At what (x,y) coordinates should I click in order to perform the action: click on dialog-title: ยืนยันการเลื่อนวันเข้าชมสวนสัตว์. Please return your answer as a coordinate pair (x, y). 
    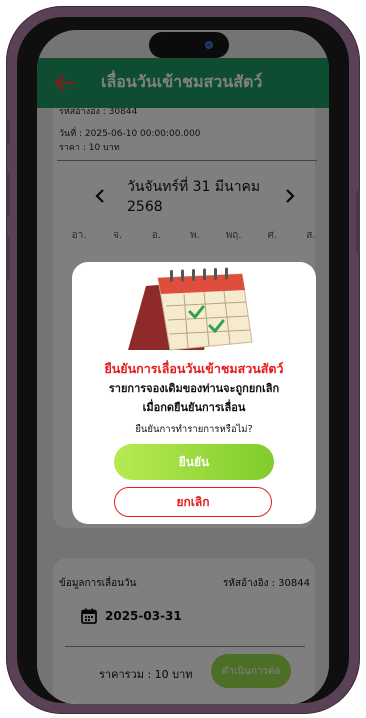
    Looking at the image, I should click on (194, 368).